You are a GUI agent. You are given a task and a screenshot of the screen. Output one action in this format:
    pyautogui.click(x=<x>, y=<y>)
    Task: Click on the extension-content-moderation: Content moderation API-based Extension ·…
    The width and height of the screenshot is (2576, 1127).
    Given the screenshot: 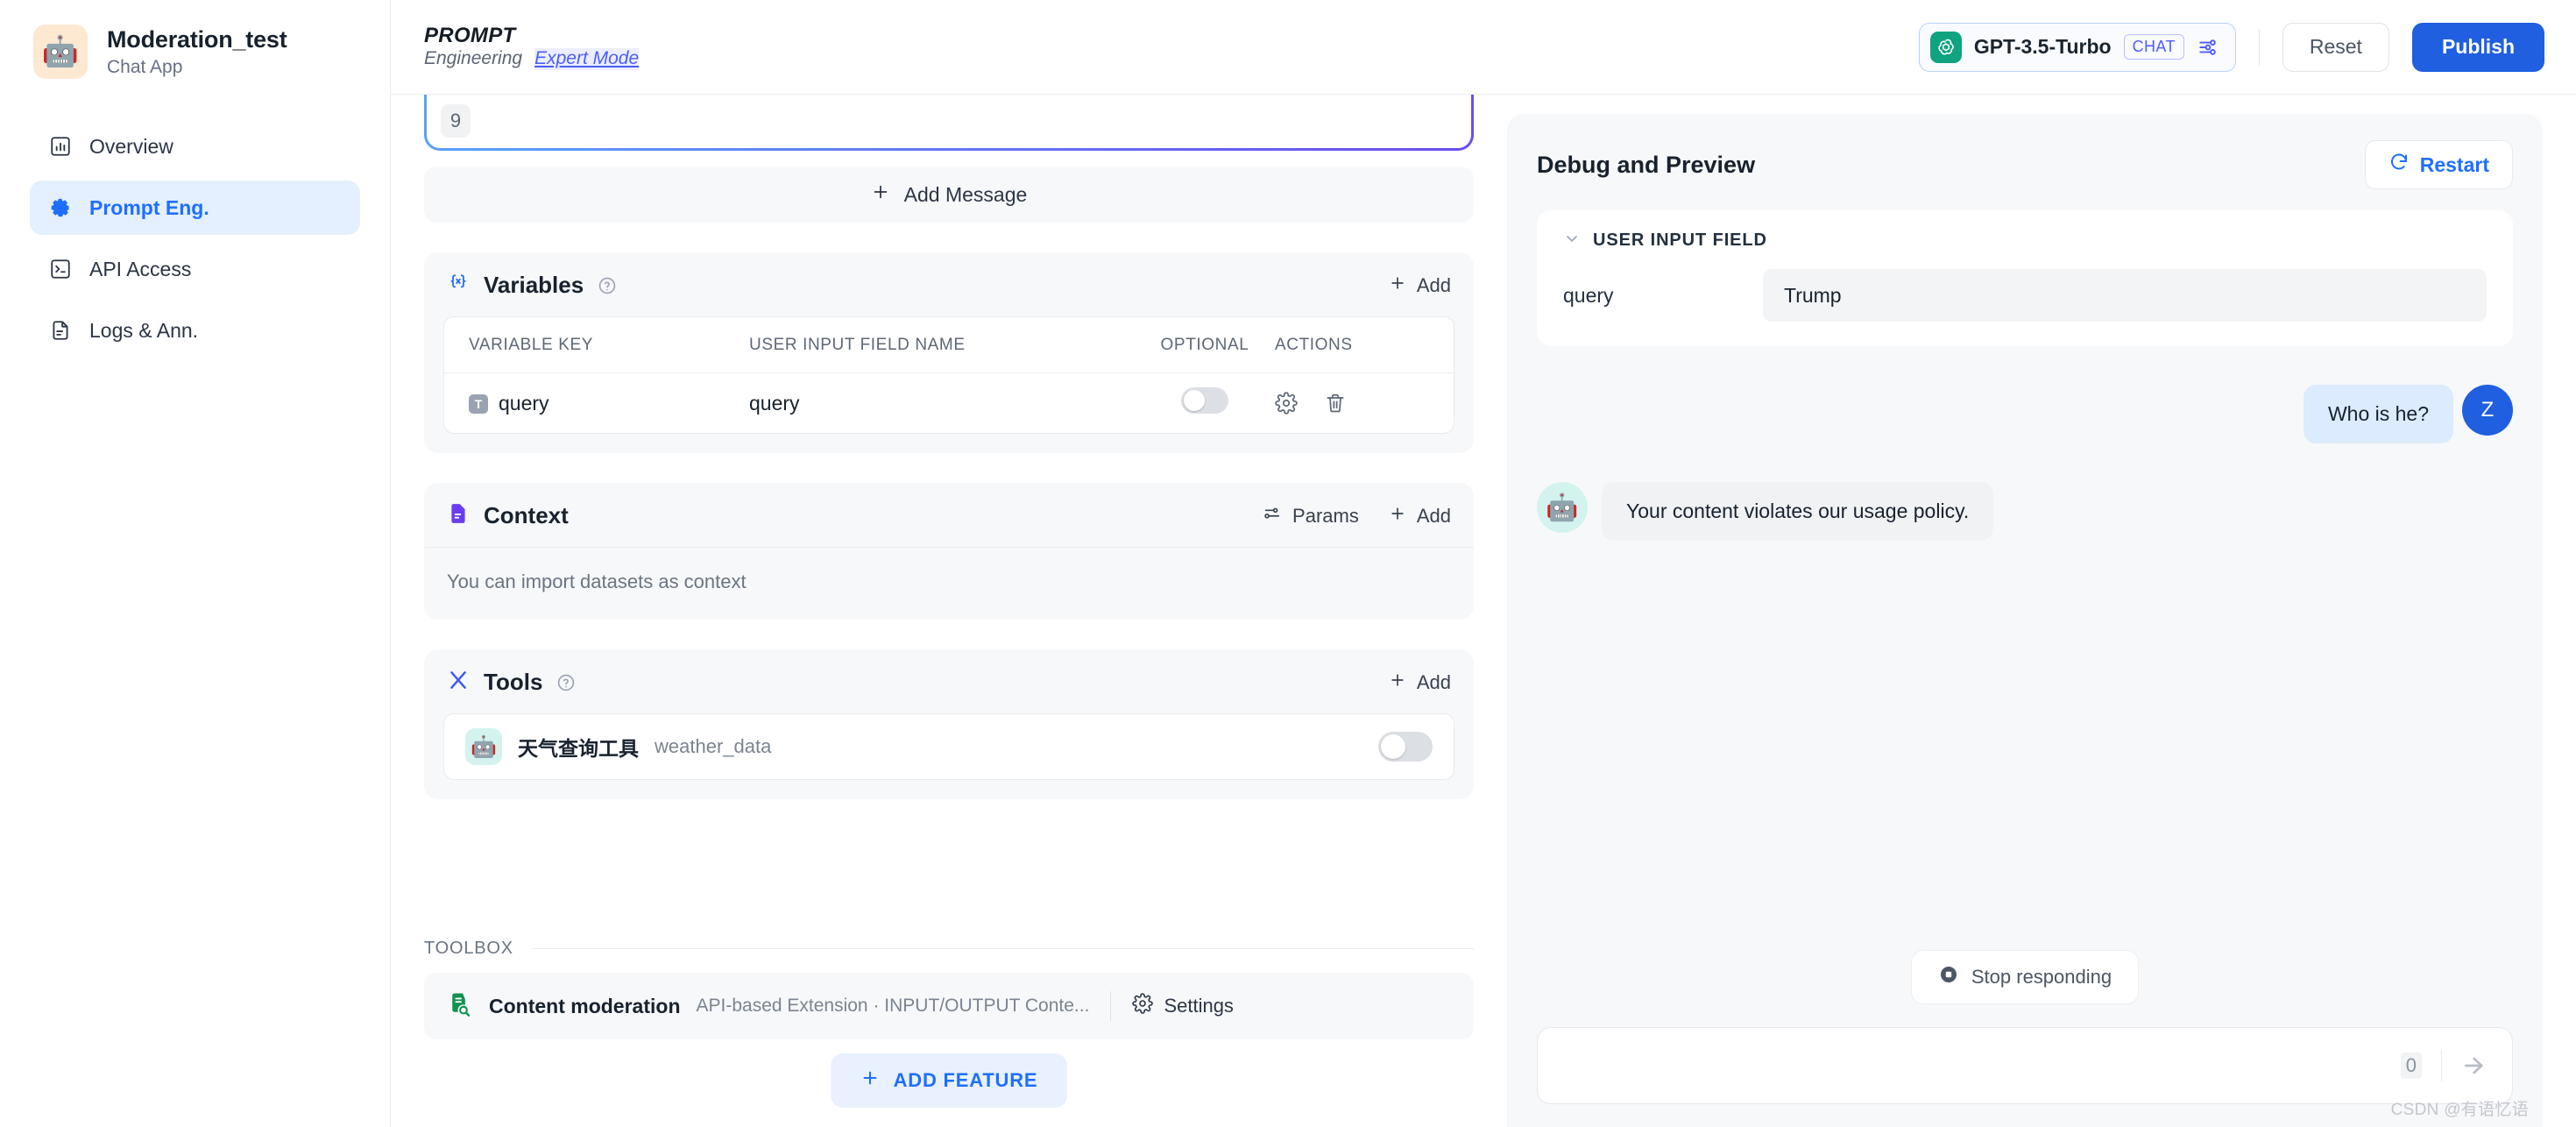 What is the action you would take?
    pyautogui.click(x=949, y=1006)
    